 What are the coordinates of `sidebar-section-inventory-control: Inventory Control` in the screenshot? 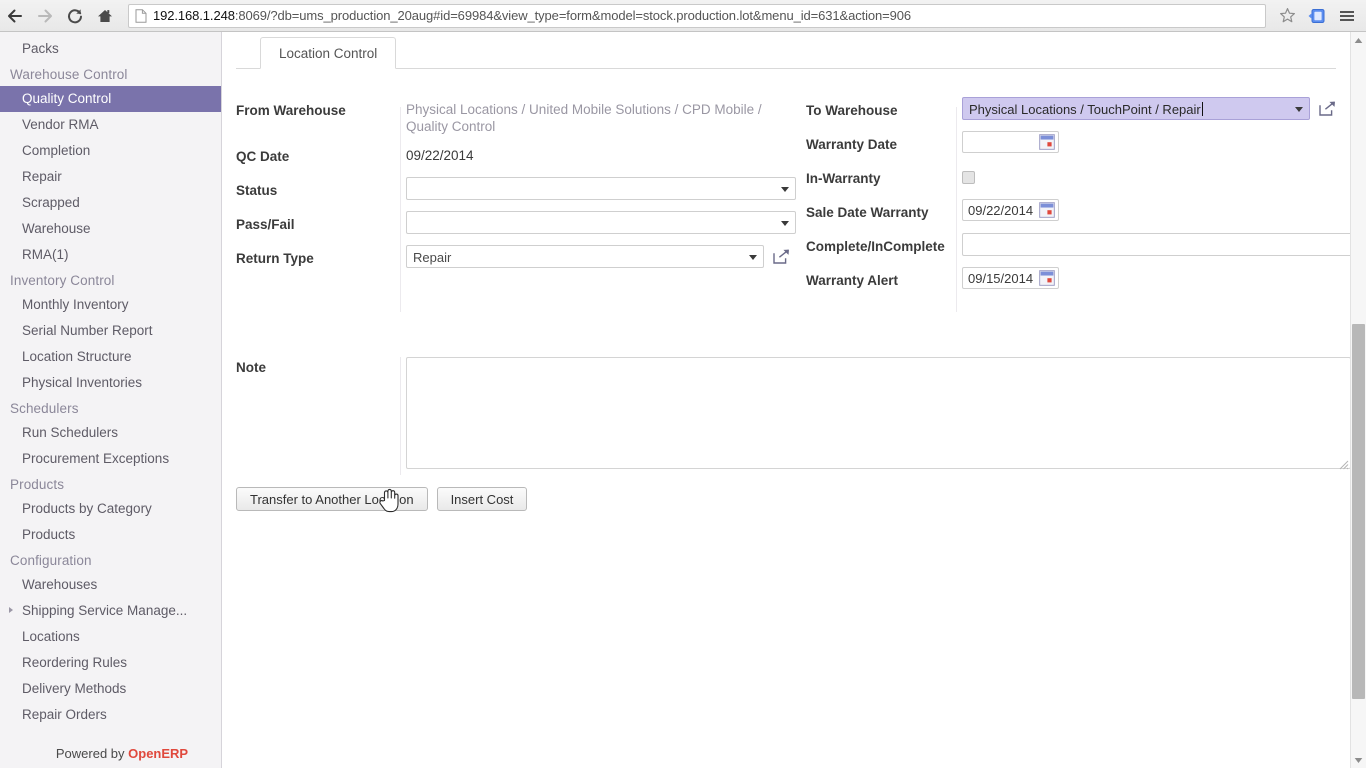 It's located at (62, 280).